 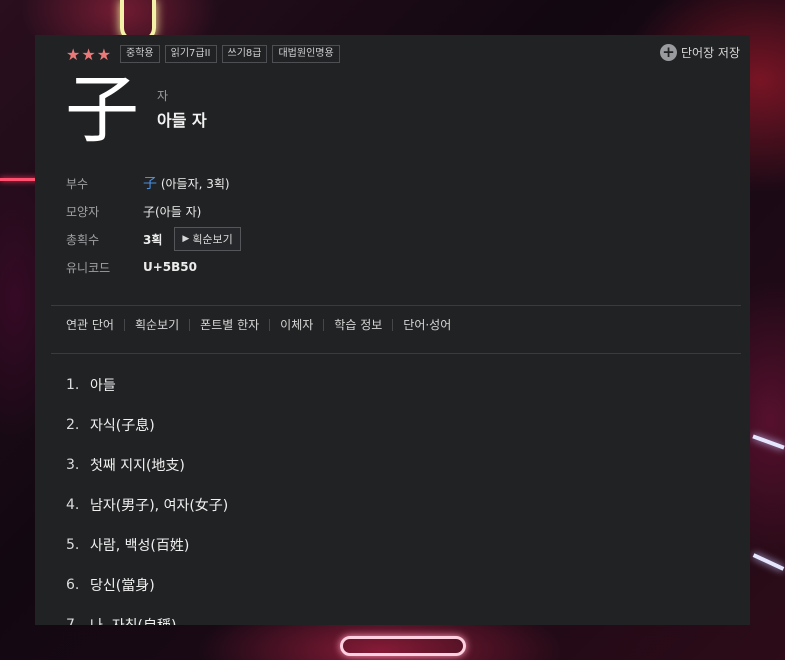 I want to click on shape-row: 모양자 子(아들 자), so click(x=153, y=211).